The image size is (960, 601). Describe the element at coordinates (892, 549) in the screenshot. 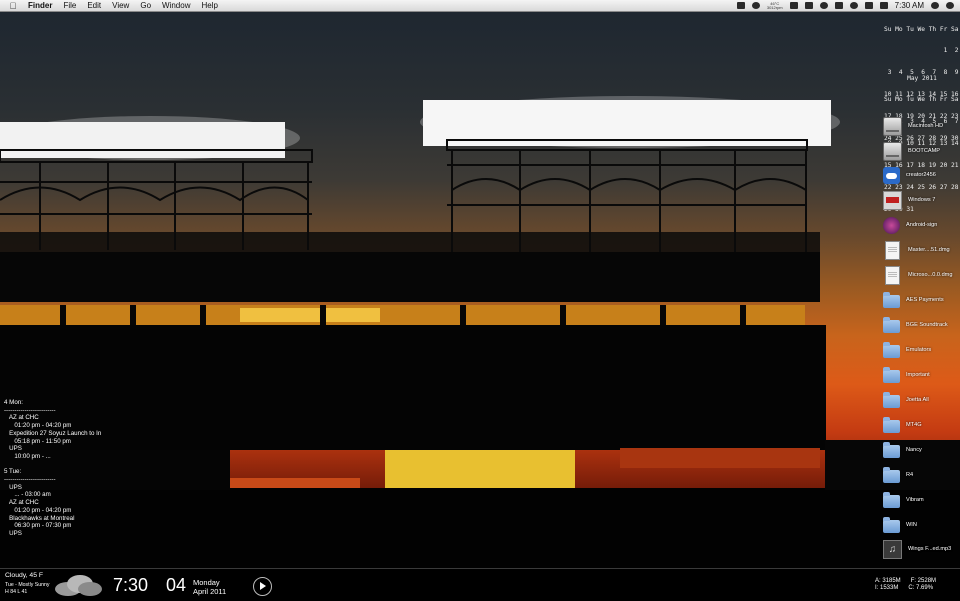

I see `music-file-icon: ♫` at that location.